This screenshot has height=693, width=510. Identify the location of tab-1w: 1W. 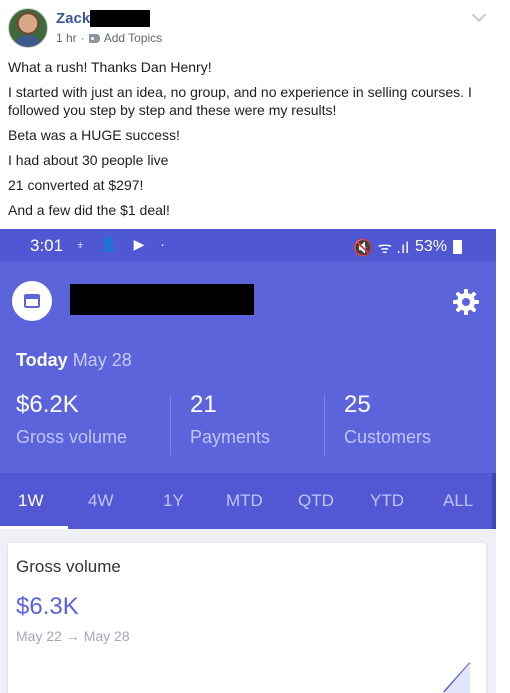
(31, 501).